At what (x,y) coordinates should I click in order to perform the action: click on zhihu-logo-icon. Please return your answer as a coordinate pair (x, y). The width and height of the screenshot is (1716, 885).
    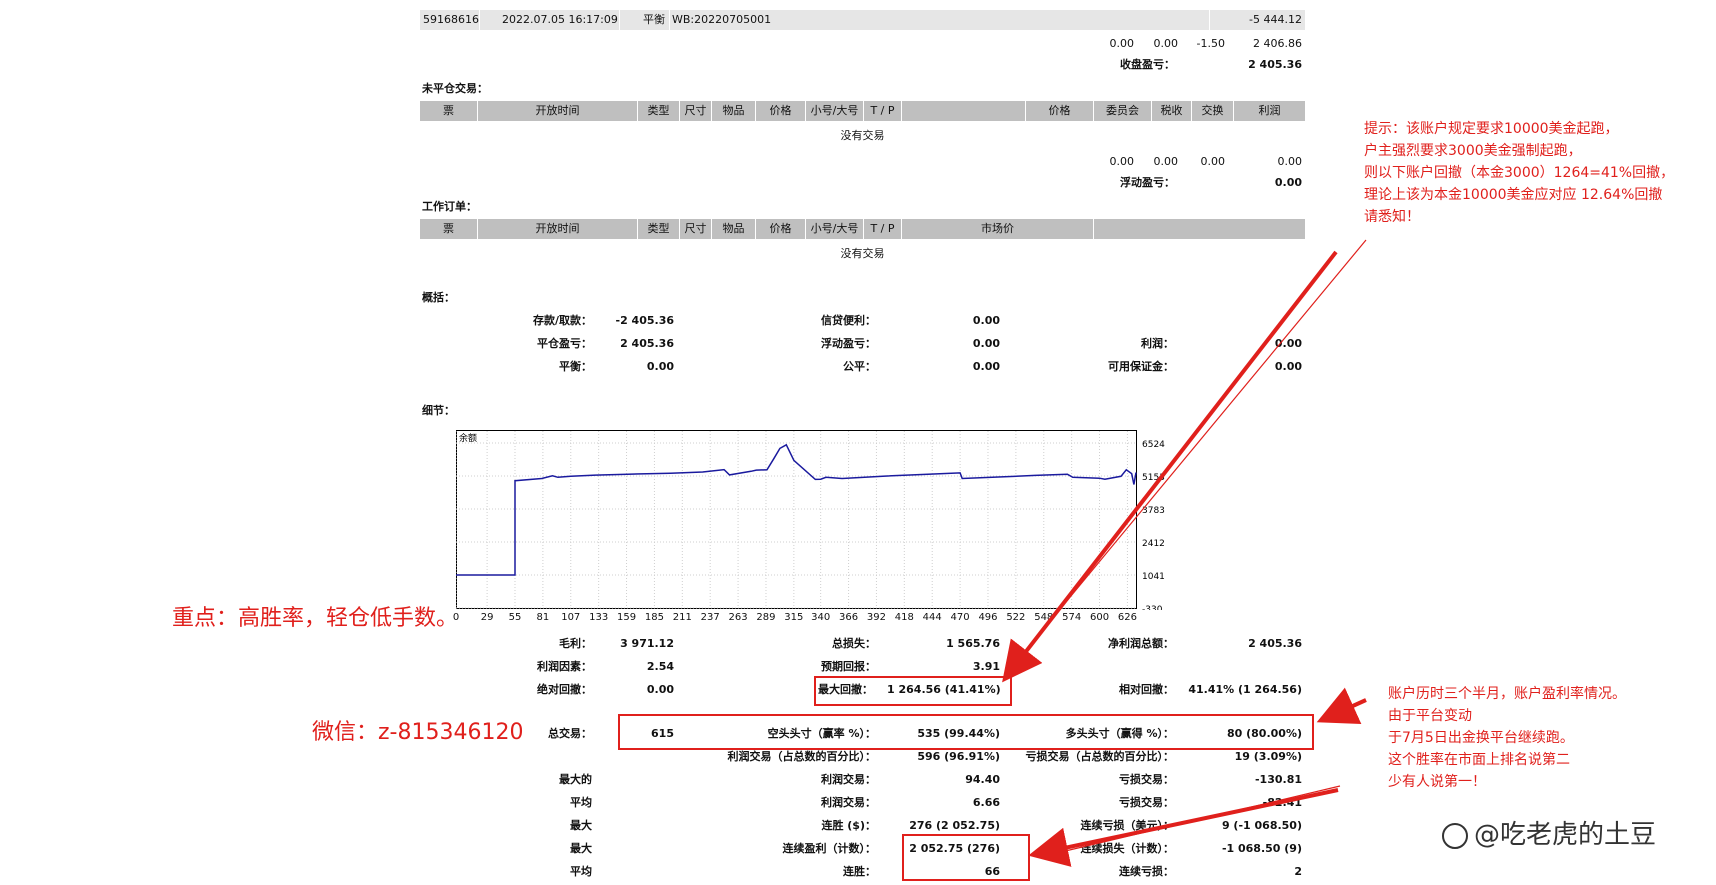
    Looking at the image, I should click on (1455, 835).